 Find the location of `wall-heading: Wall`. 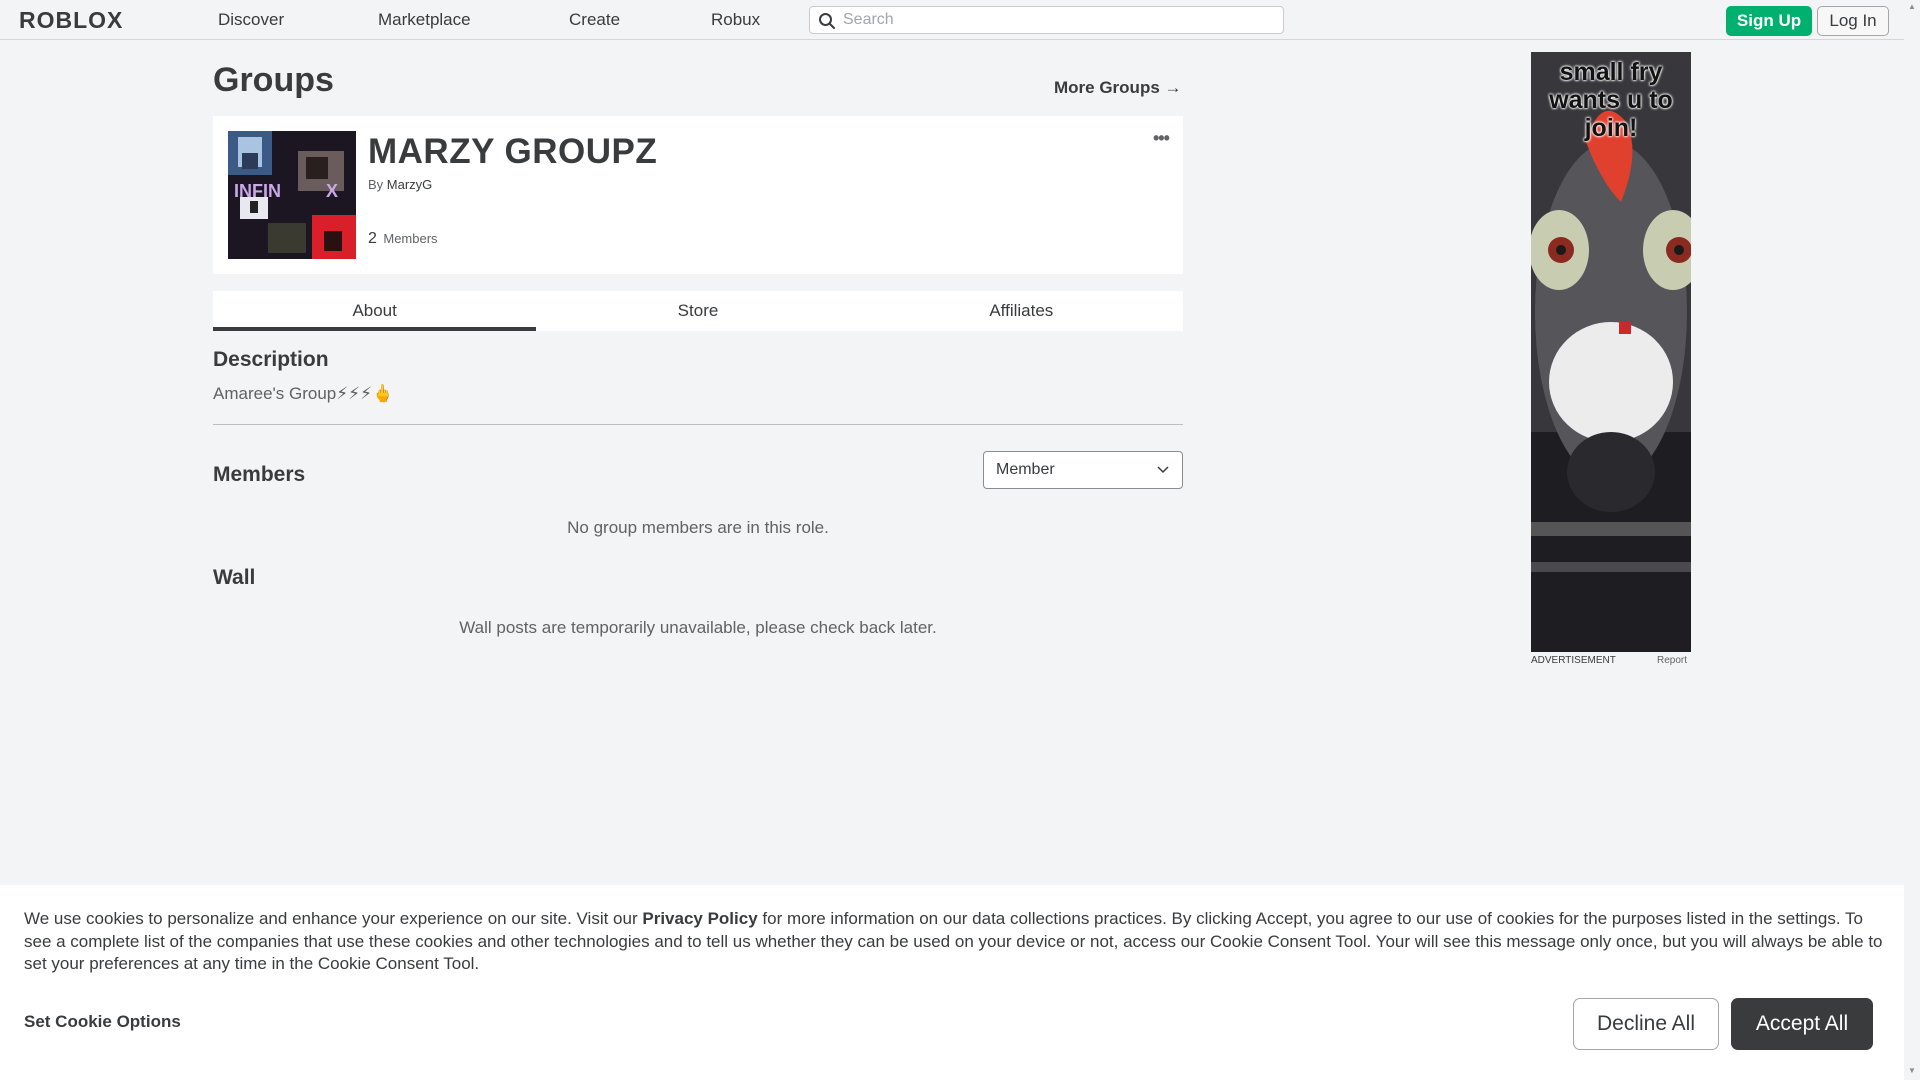

wall-heading: Wall is located at coordinates (234, 577).